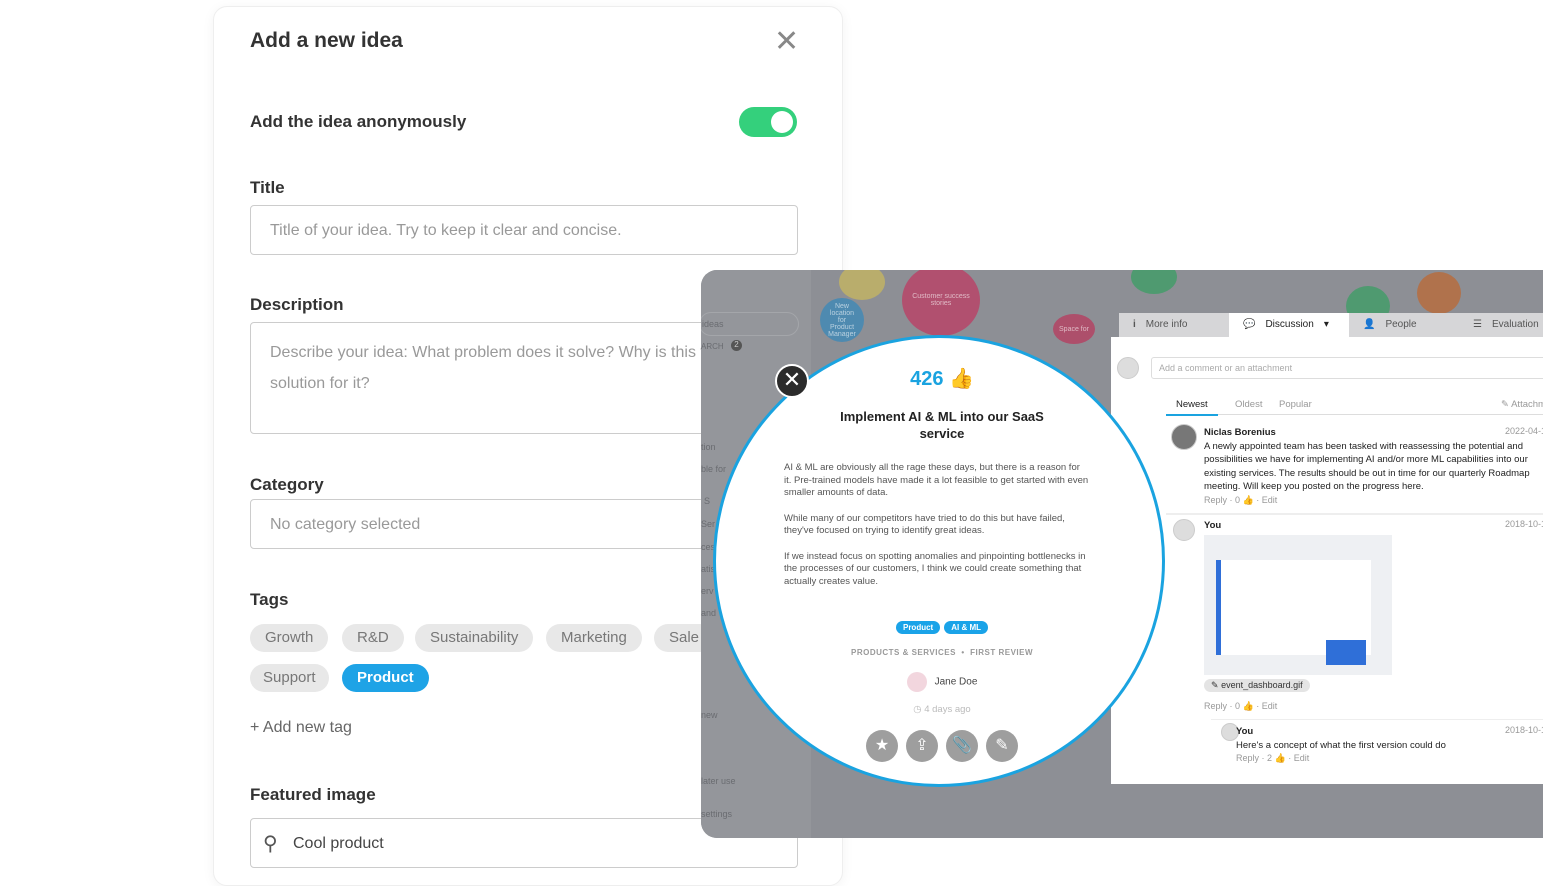  I want to click on tag-pill: AI & ML, so click(966, 627).